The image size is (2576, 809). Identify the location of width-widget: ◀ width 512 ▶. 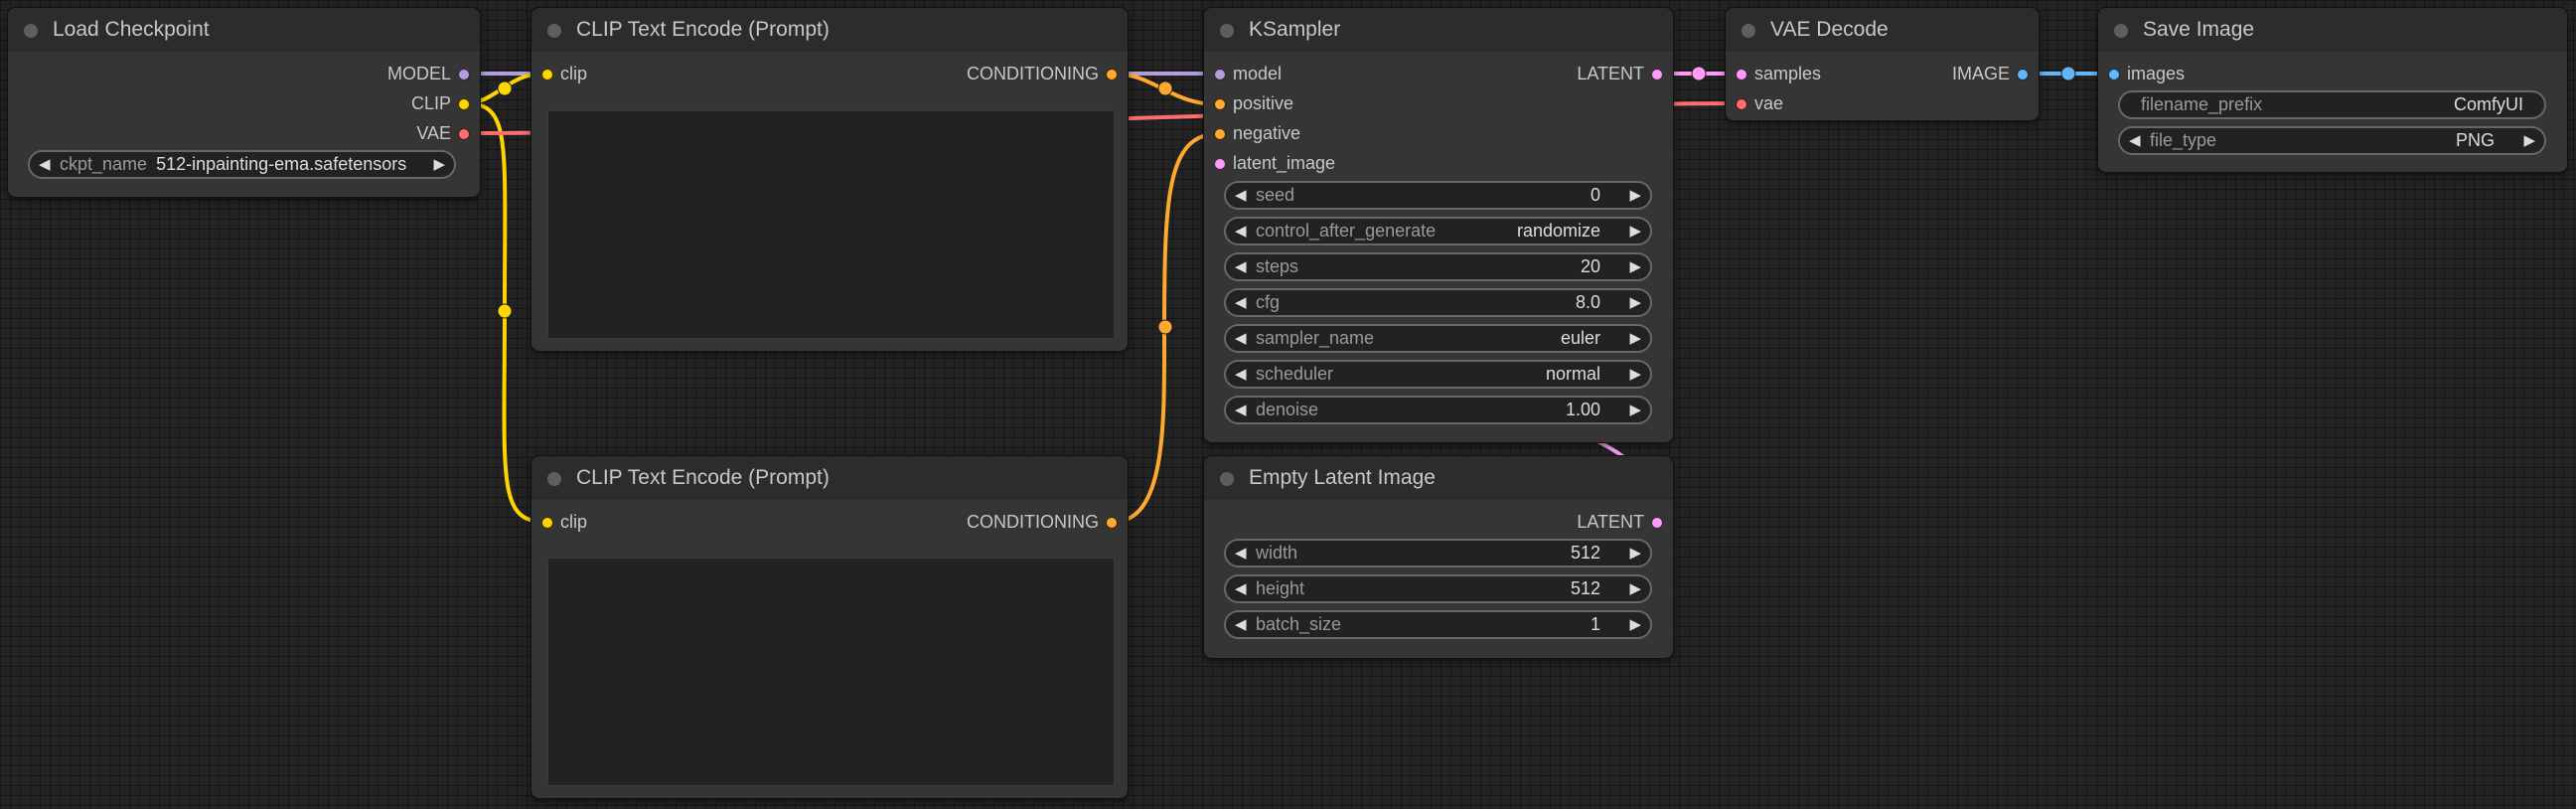
(1438, 553).